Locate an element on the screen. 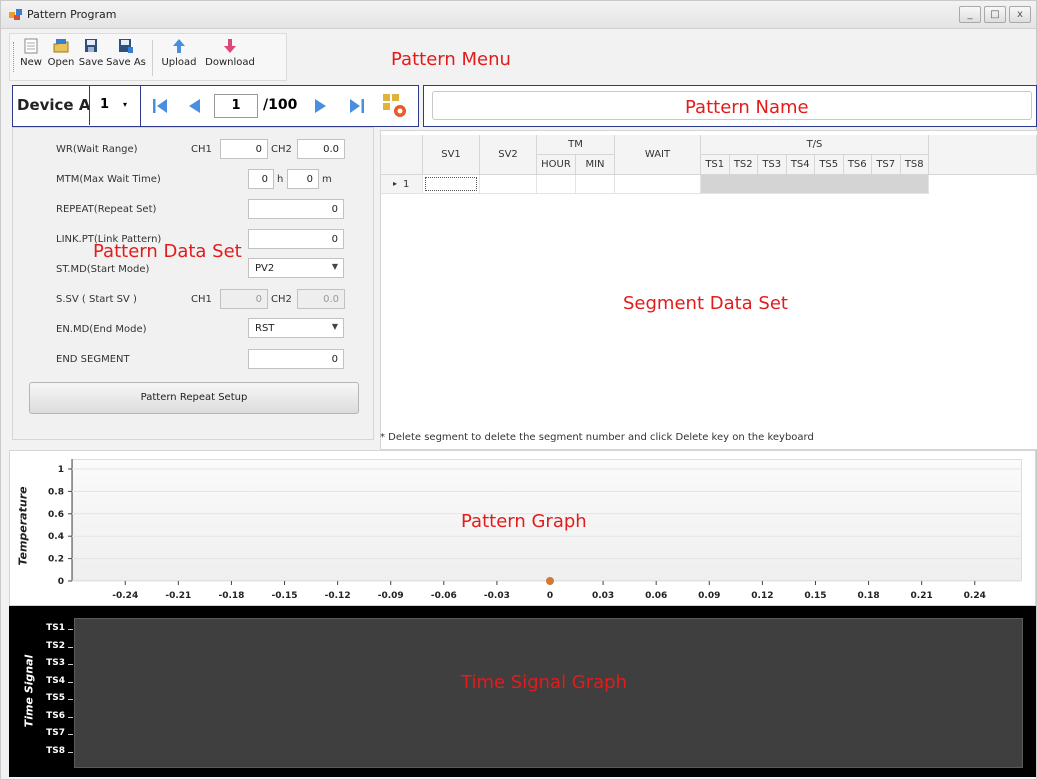  column-header-hour: HOUR is located at coordinates (556, 165).